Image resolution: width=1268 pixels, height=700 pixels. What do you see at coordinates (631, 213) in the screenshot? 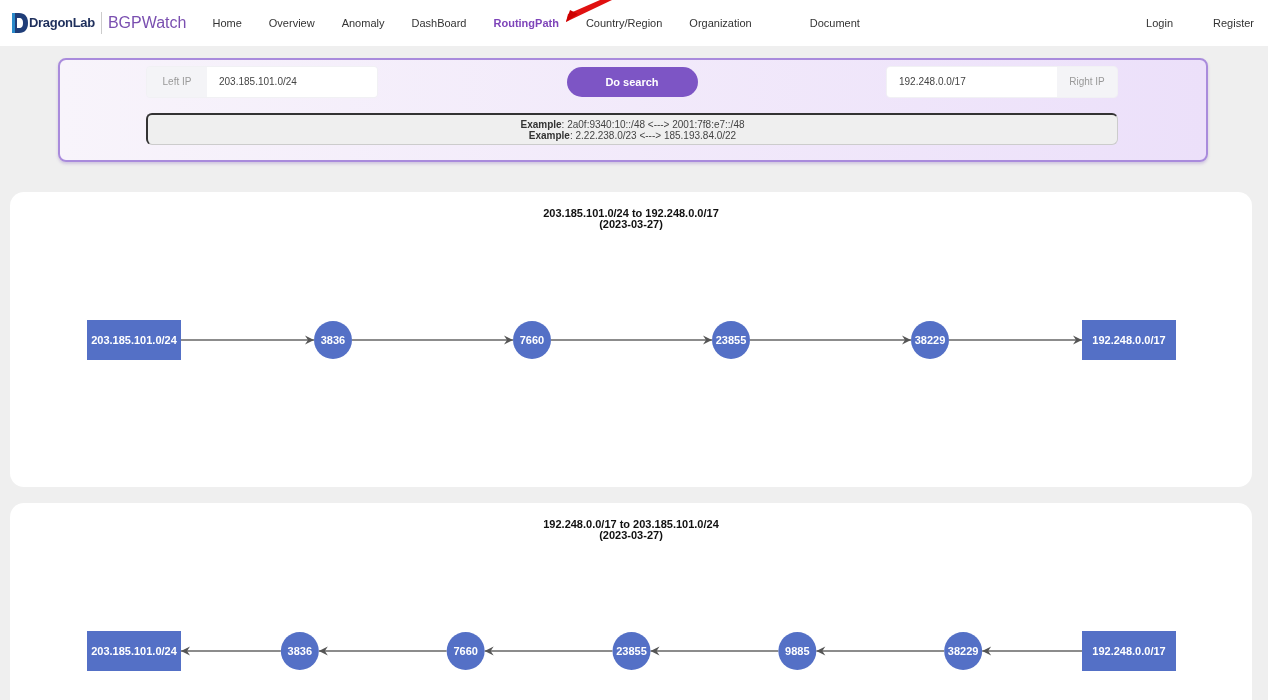
I see `path-title: 203.185.101.0/24 to 192.248.0.0/17` at bounding box center [631, 213].